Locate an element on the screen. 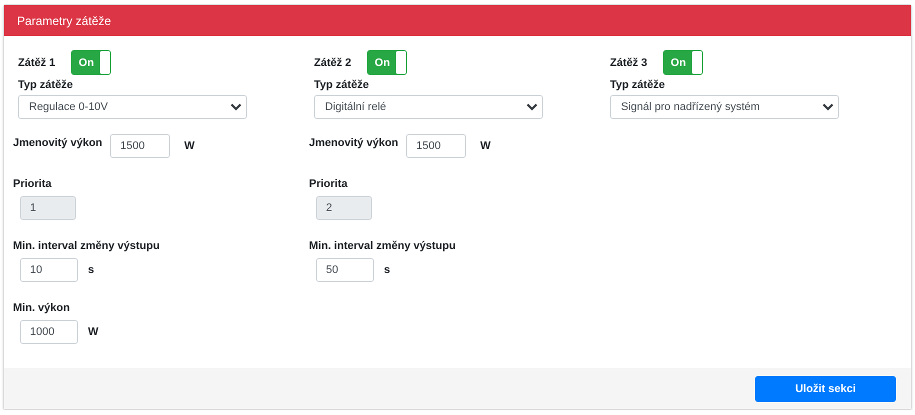 The image size is (915, 415). load-label: Zátěž 3 is located at coordinates (629, 62).